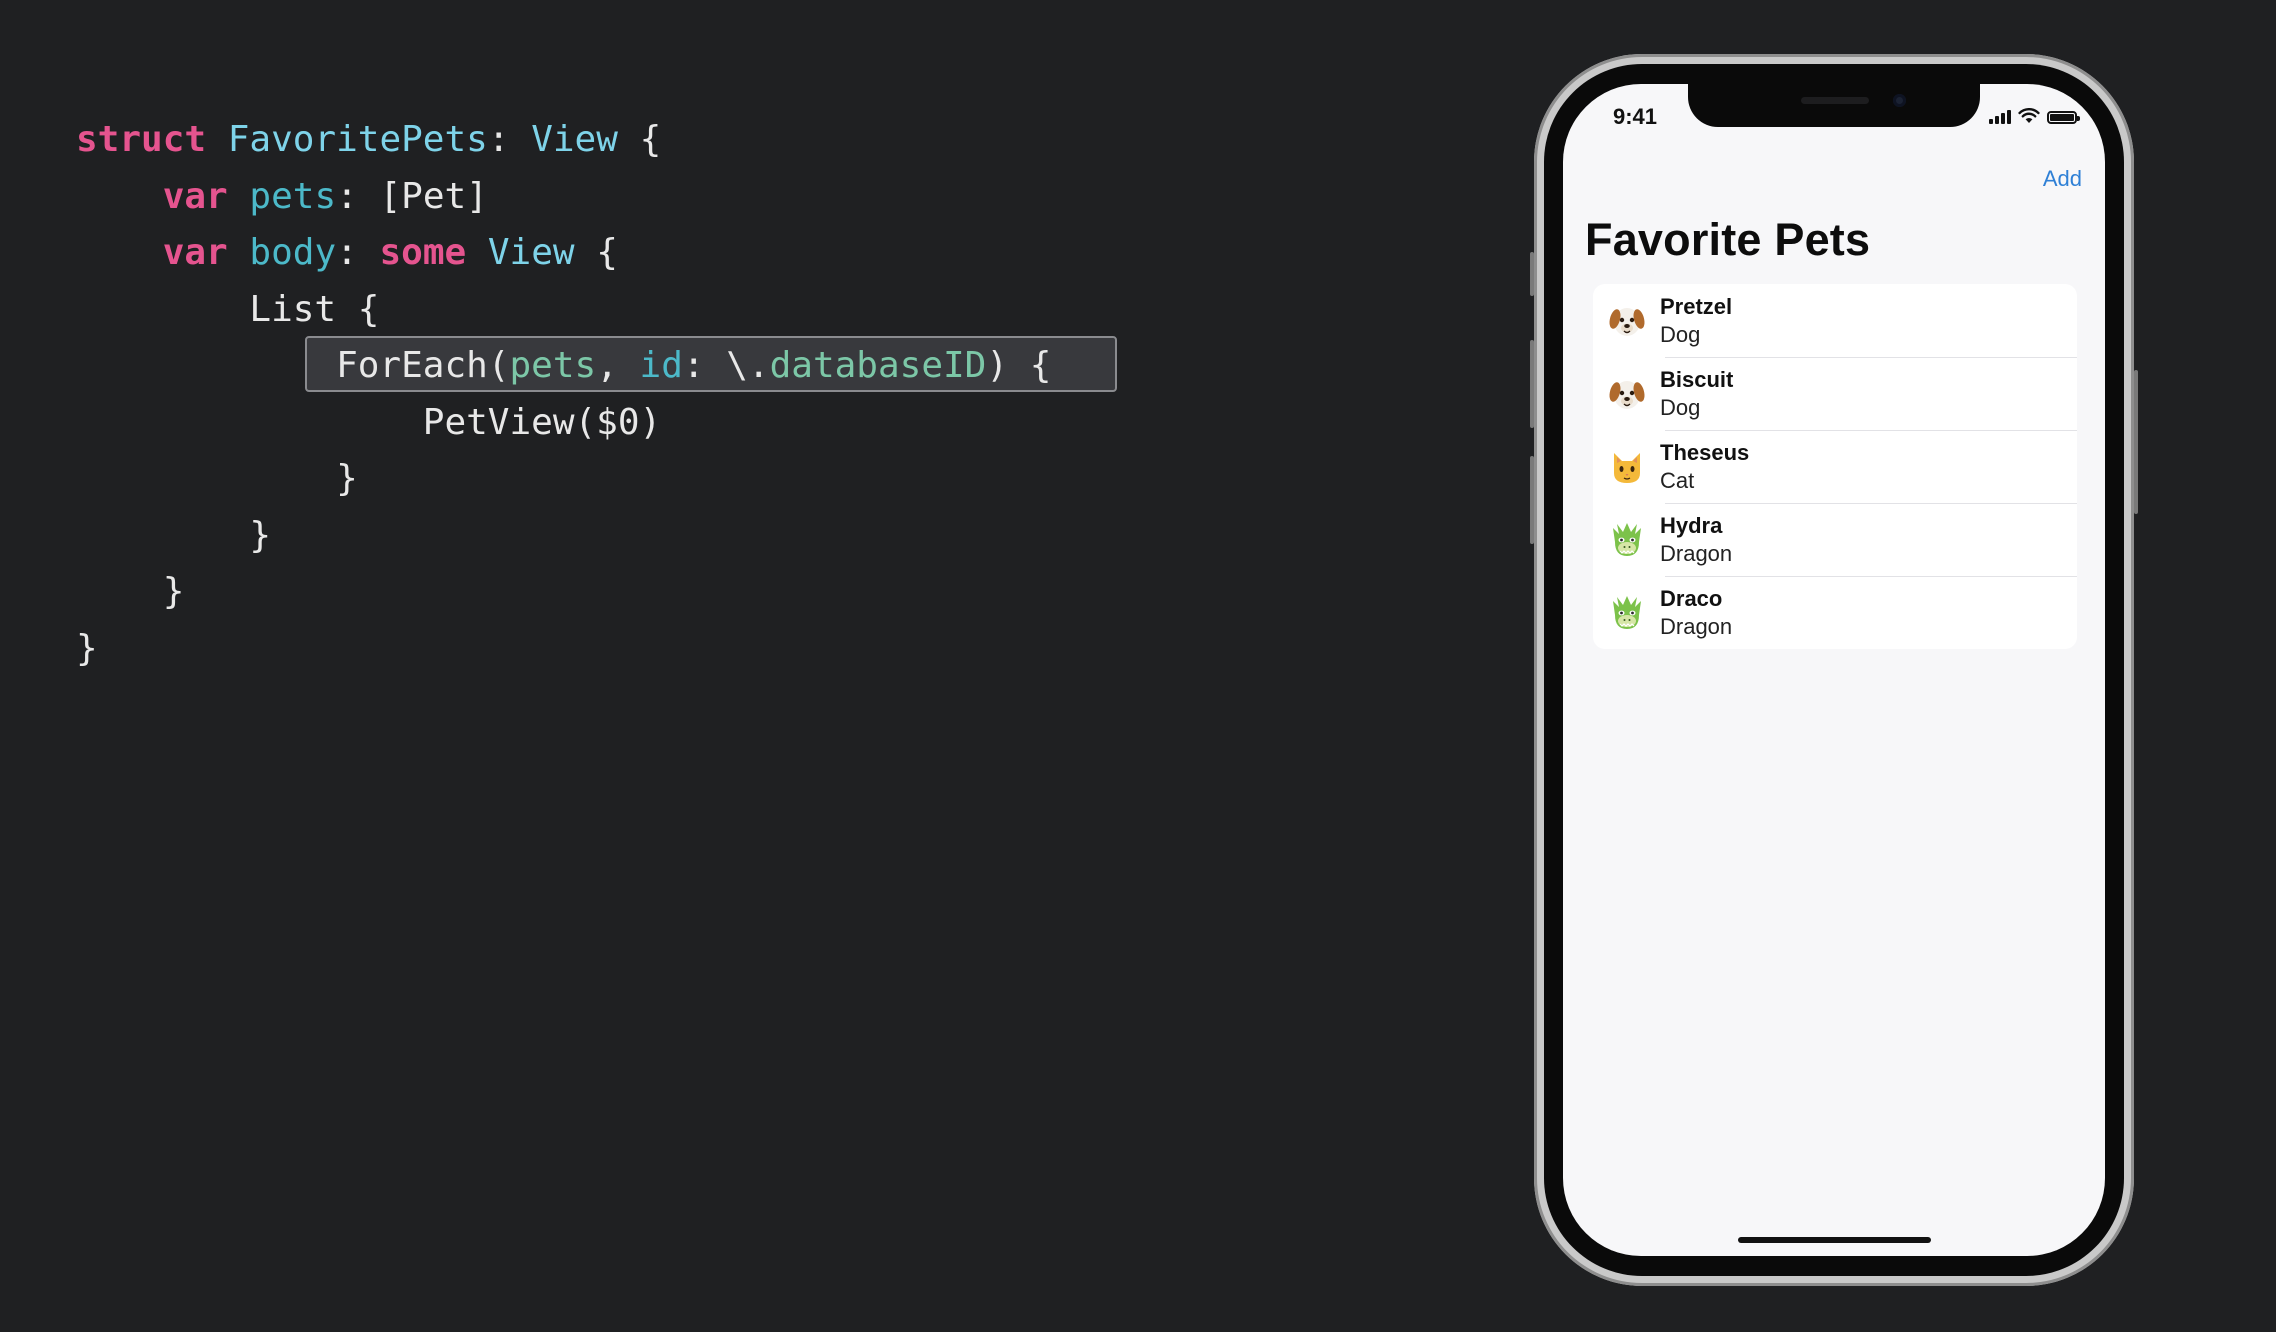 This screenshot has height=1332, width=2276. I want to click on code-line-highlighted: ForEach(pets, id: \.databaseID) {, so click(563, 366).